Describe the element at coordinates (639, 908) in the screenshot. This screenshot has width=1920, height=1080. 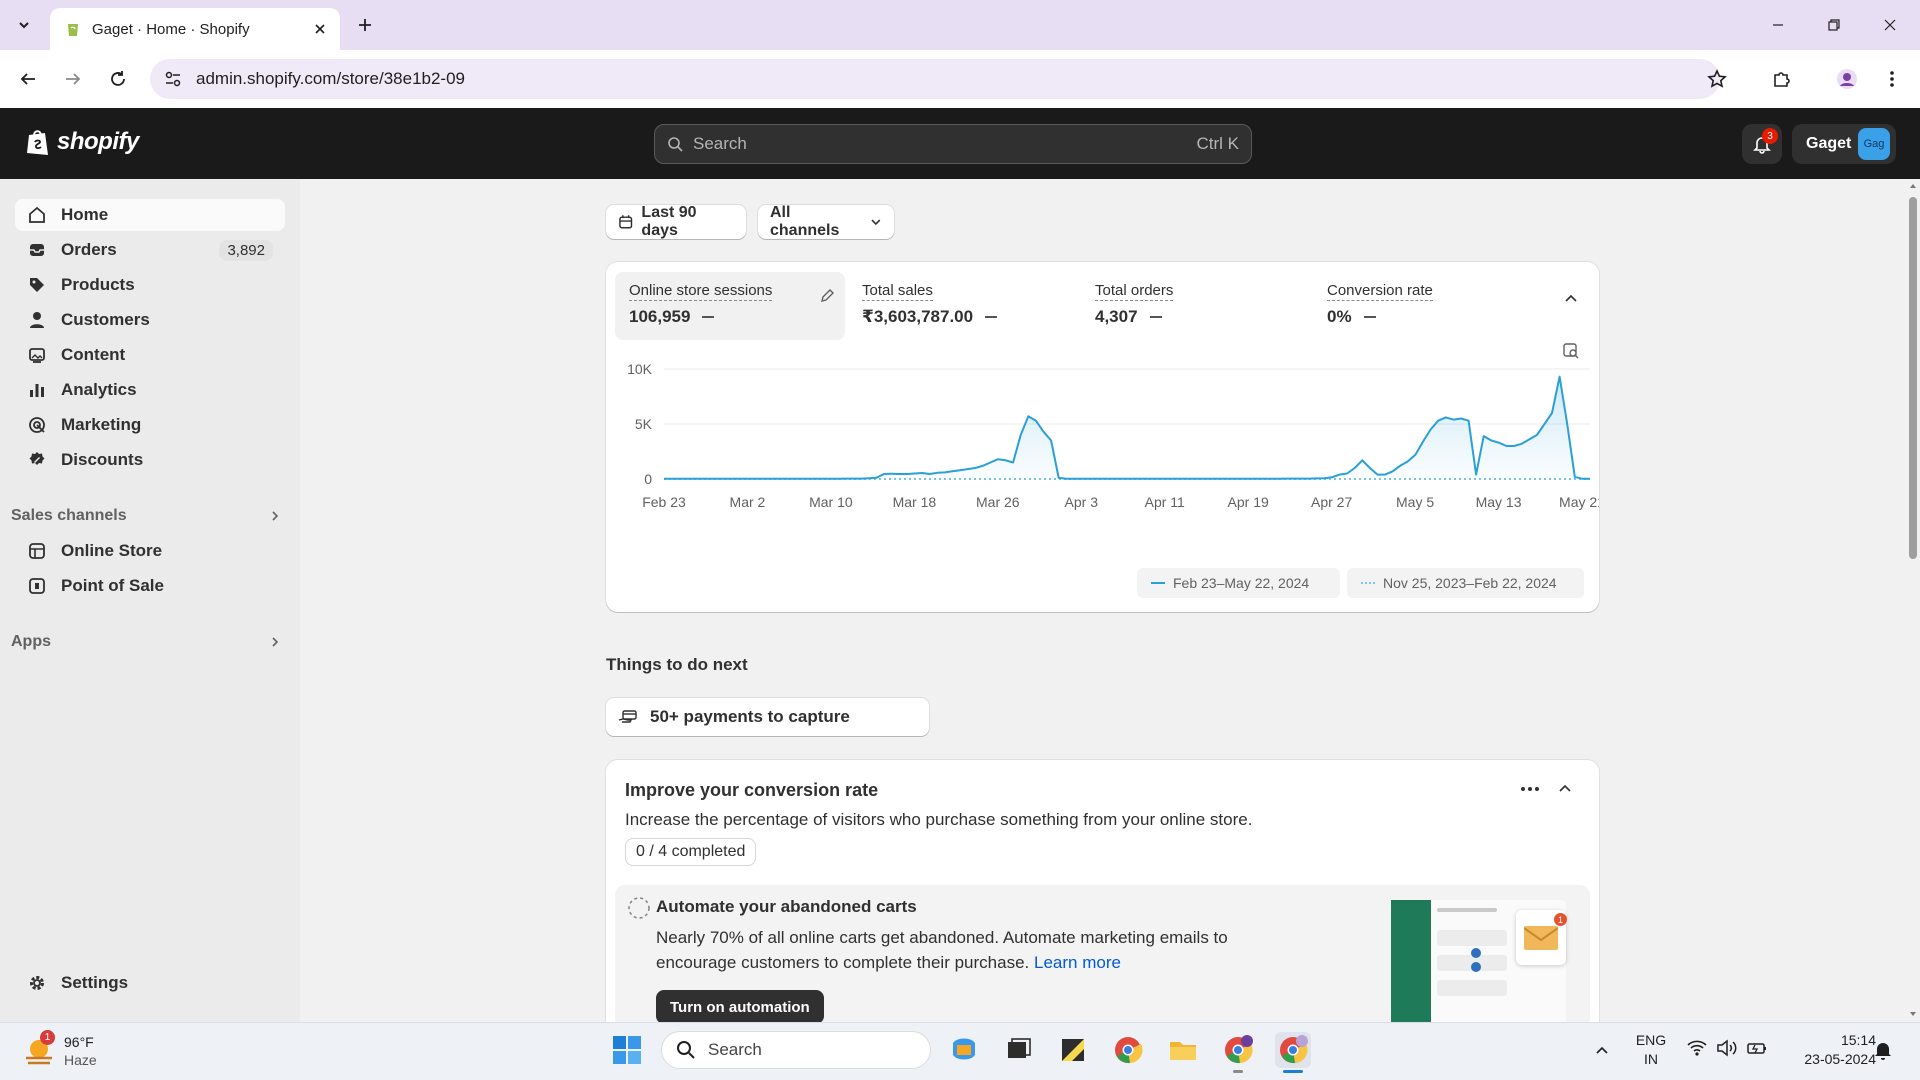
I see `task-status-circle-icon` at that location.